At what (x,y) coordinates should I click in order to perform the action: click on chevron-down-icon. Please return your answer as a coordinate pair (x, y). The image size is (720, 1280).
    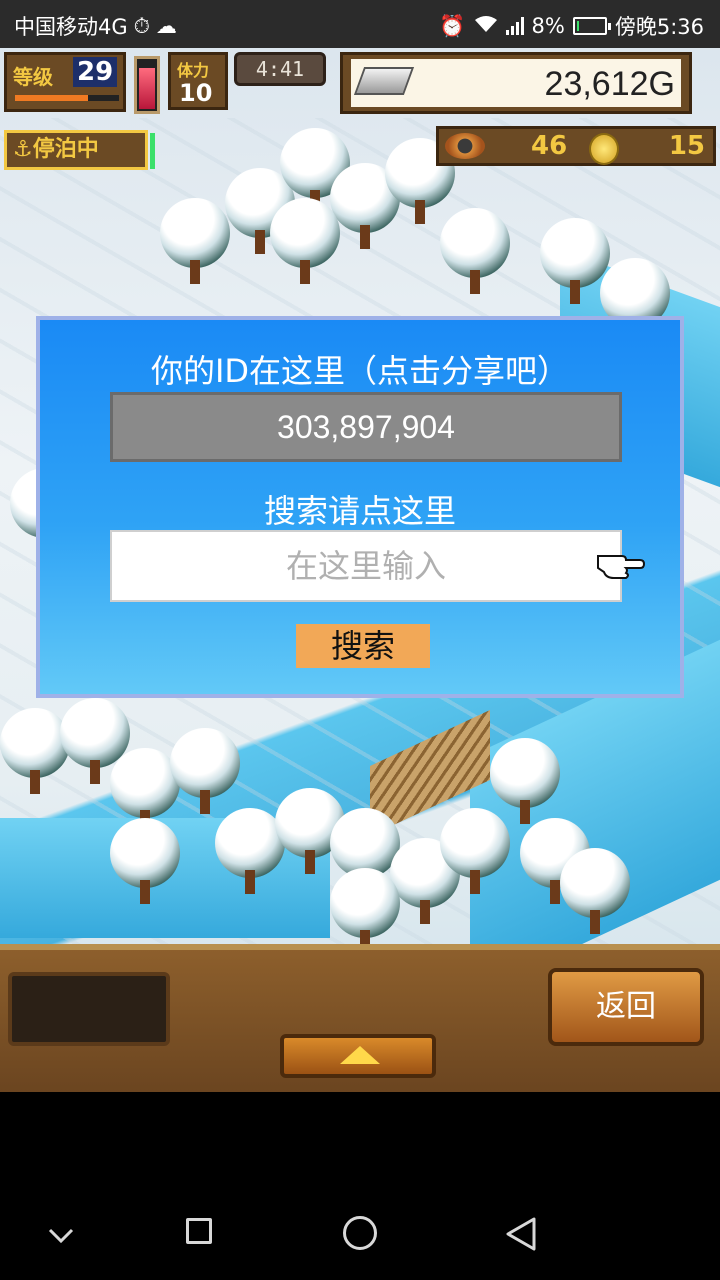
    Looking at the image, I should click on (61, 1235).